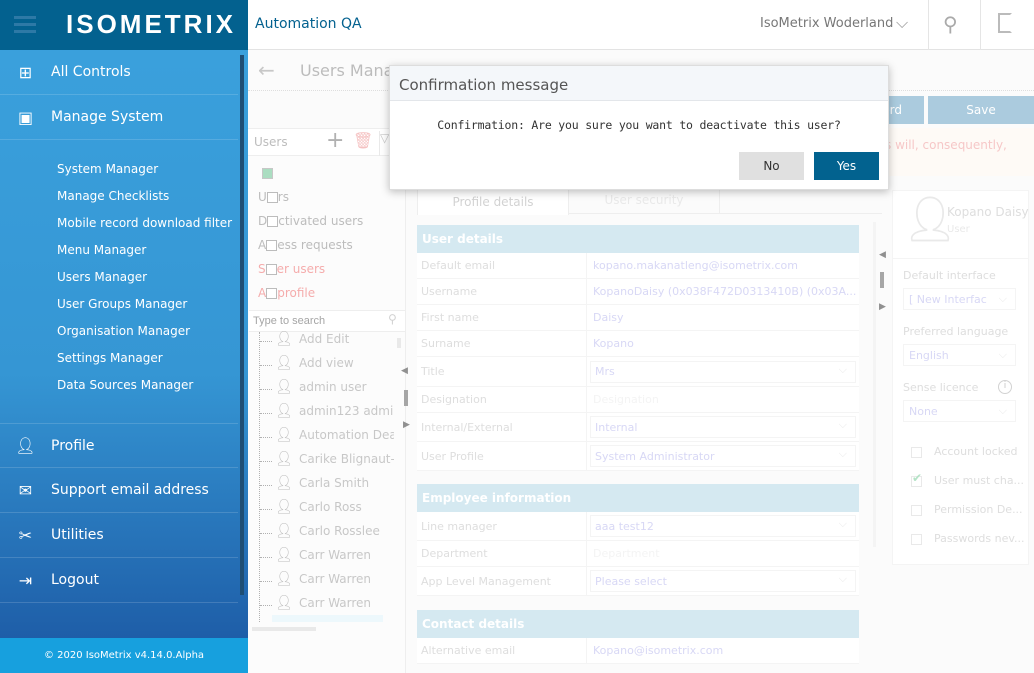 This screenshot has height=673, width=1034. Describe the element at coordinates (75, 580) in the screenshot. I see `sidebar-item-label: Logout` at that location.